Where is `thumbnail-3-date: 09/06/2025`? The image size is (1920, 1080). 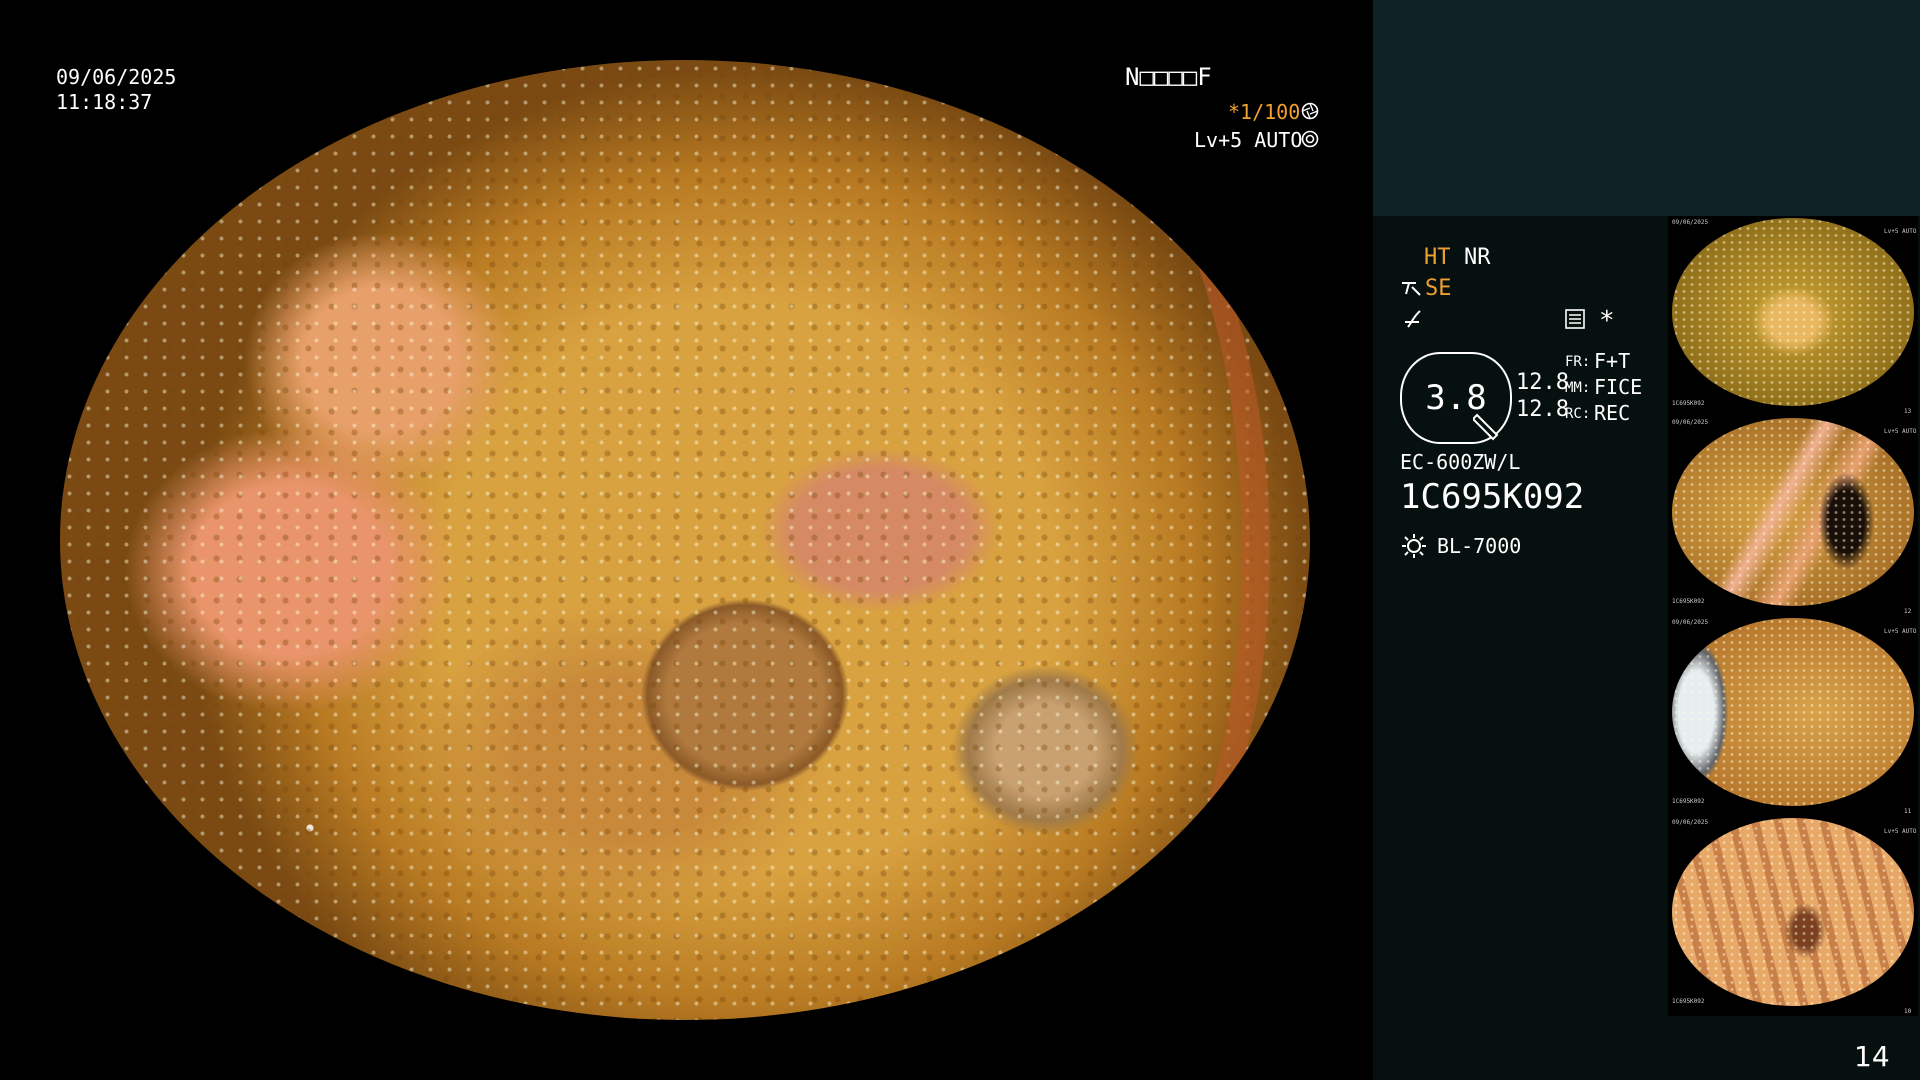
thumbnail-3-date: 09/06/2025 is located at coordinates (1690, 622).